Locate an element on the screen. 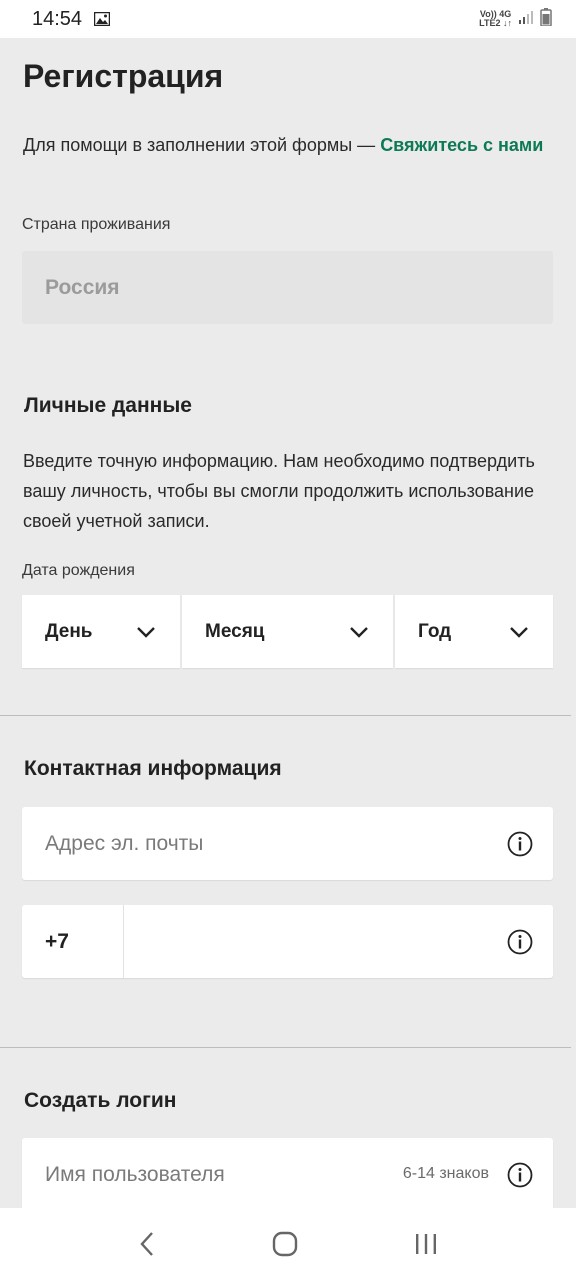  nav-home-icon is located at coordinates (285, 1244).